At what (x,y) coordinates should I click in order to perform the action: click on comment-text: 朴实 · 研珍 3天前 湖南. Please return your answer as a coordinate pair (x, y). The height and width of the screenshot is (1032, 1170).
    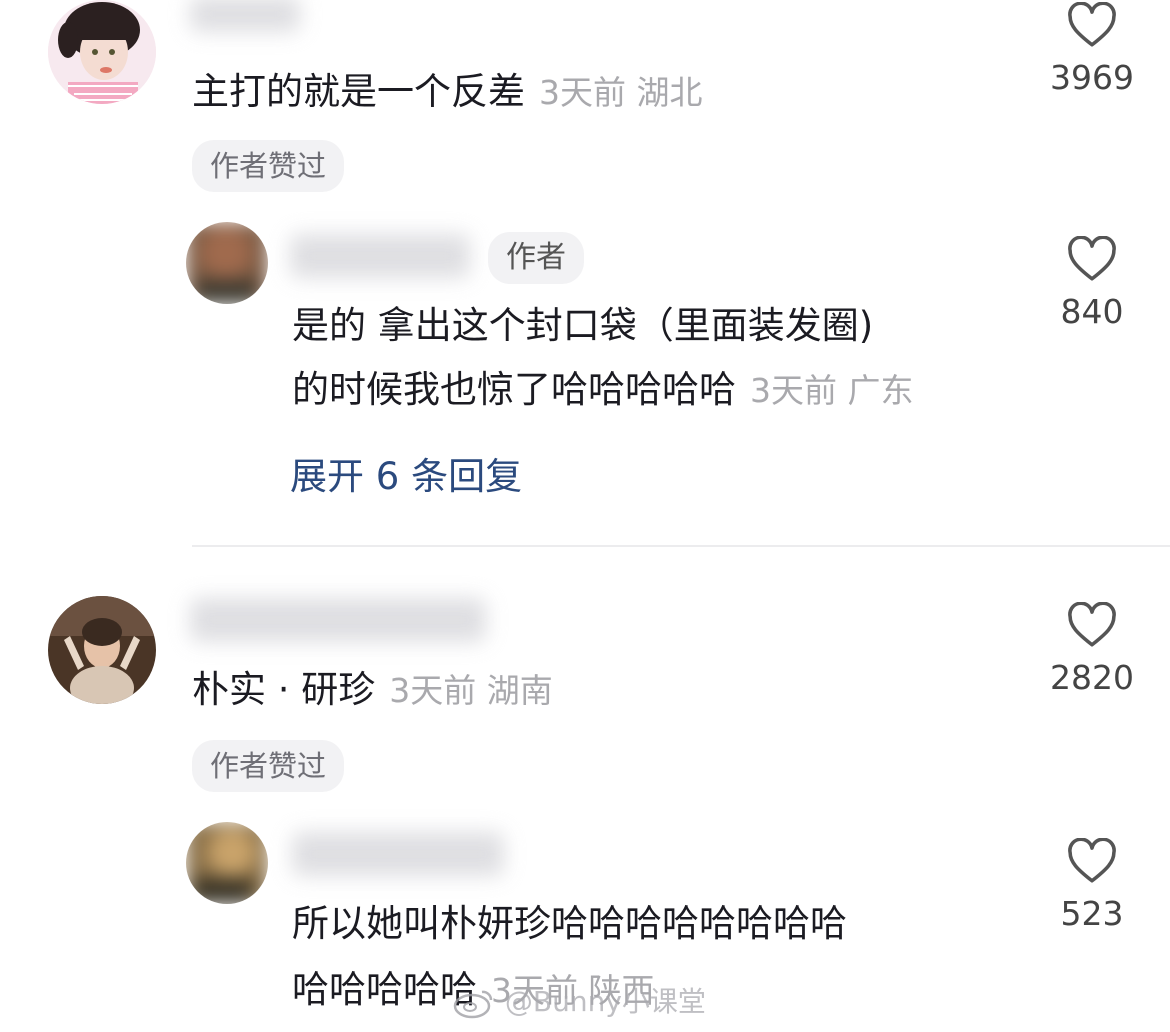
    Looking at the image, I should click on (372, 690).